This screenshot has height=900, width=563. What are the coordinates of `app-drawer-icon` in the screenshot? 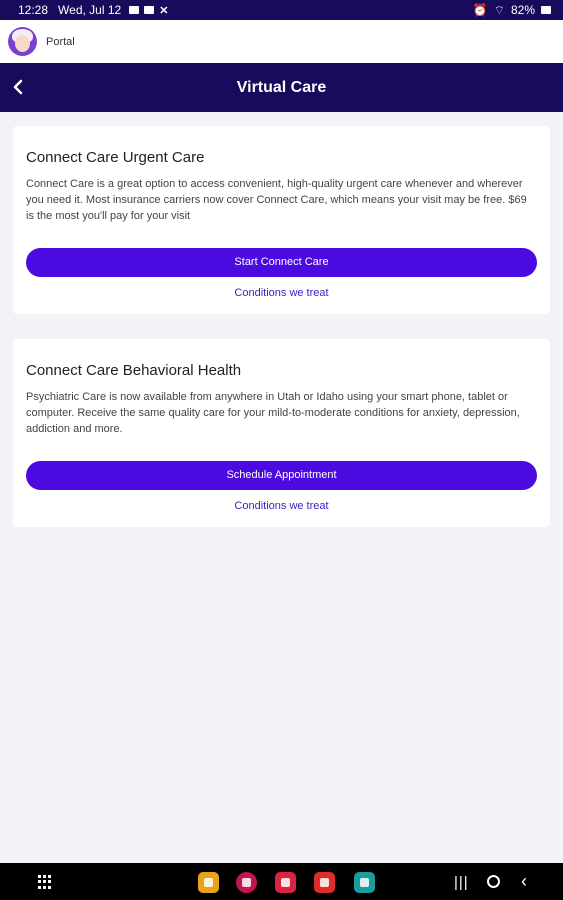 It's located at (45, 882).